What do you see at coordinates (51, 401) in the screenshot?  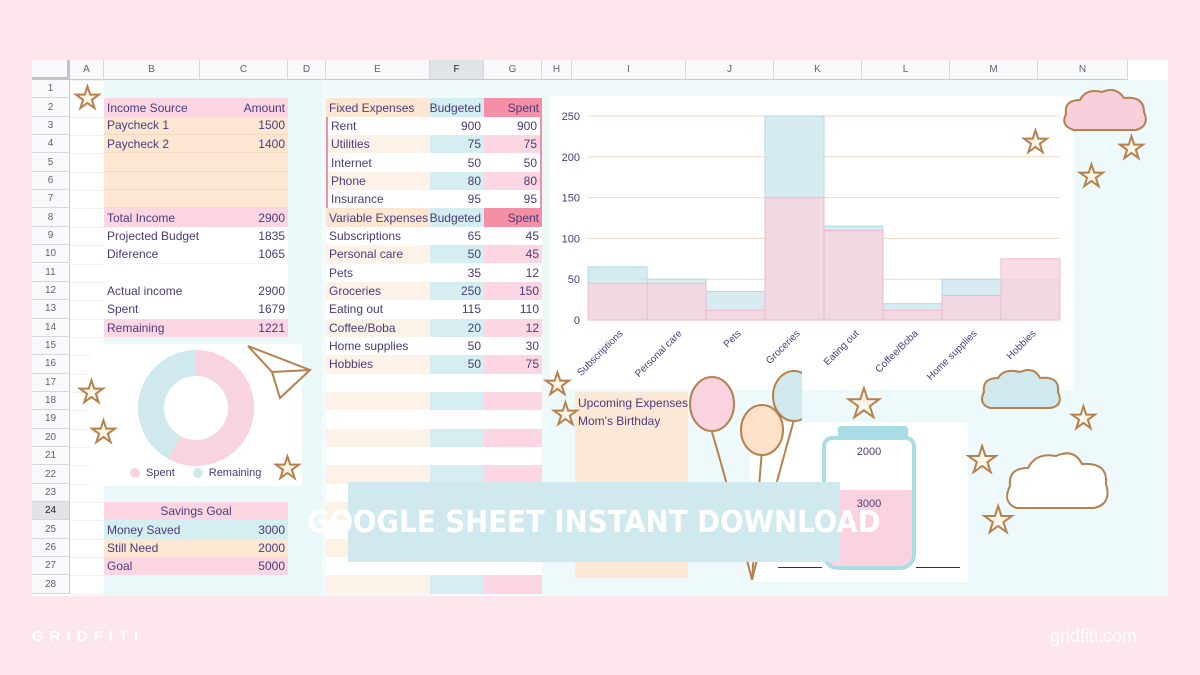 I see `row-header-18: 18` at bounding box center [51, 401].